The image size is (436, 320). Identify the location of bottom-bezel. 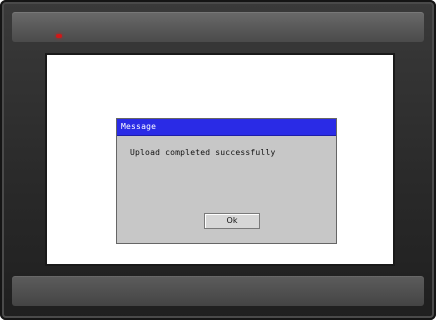
(218, 291).